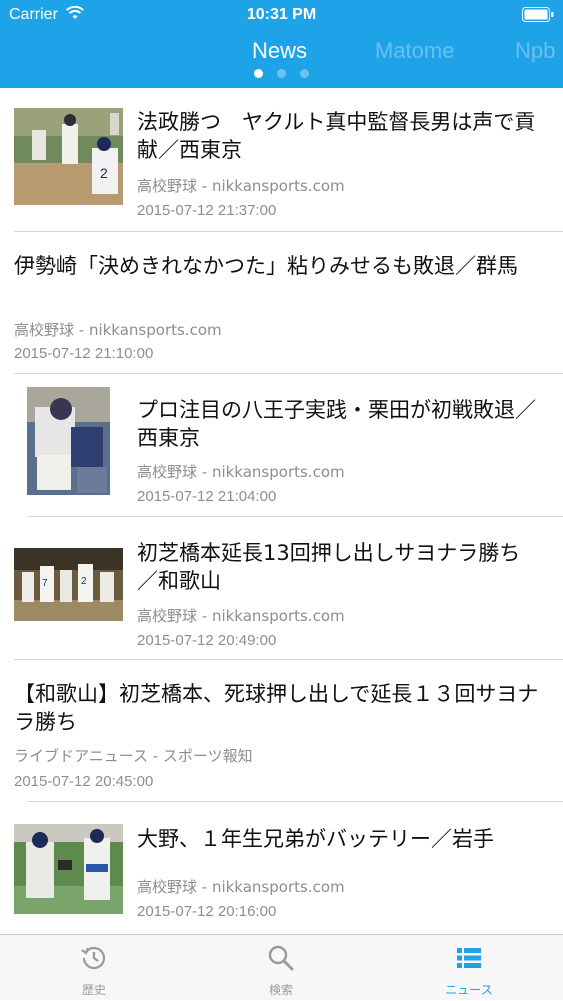 This screenshot has width=563, height=1001. Describe the element at coordinates (84, 781) in the screenshot. I see `article-date: 2015-07-12 20:45:00` at that location.